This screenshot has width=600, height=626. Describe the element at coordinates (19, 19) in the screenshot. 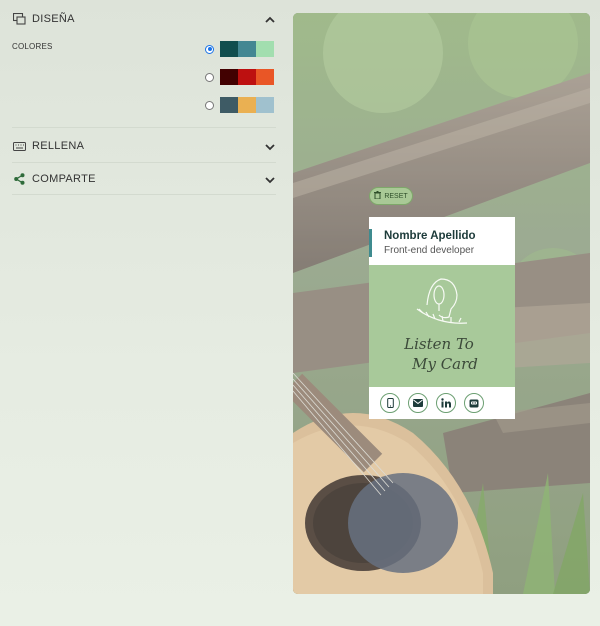

I see `design-icon` at that location.